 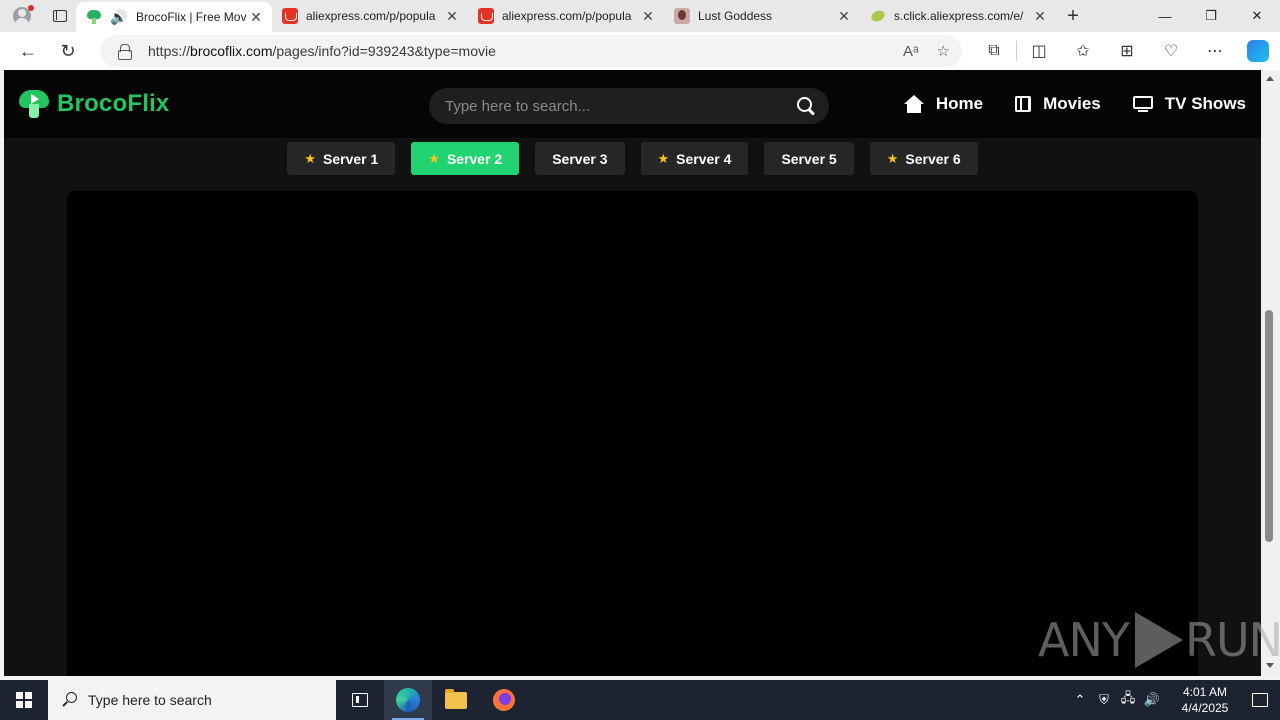 I want to click on split-screen-icon: ◫, so click(x=1039, y=51).